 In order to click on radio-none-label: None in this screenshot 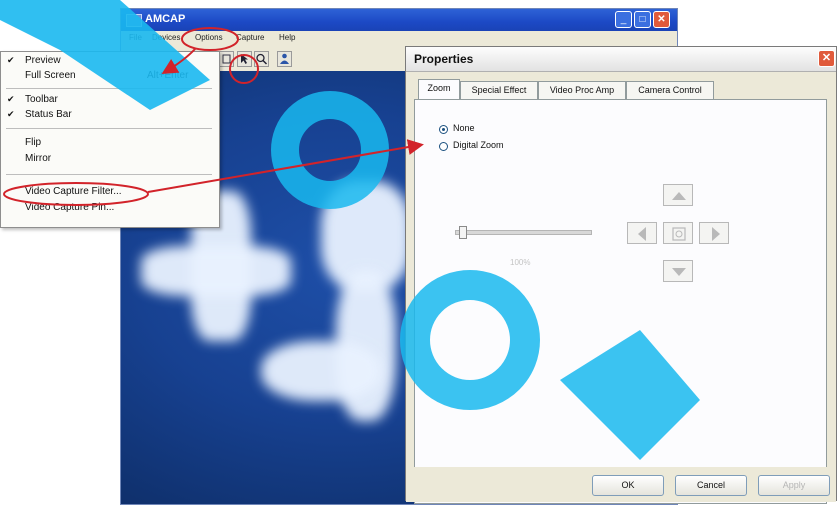, I will do `click(464, 128)`.